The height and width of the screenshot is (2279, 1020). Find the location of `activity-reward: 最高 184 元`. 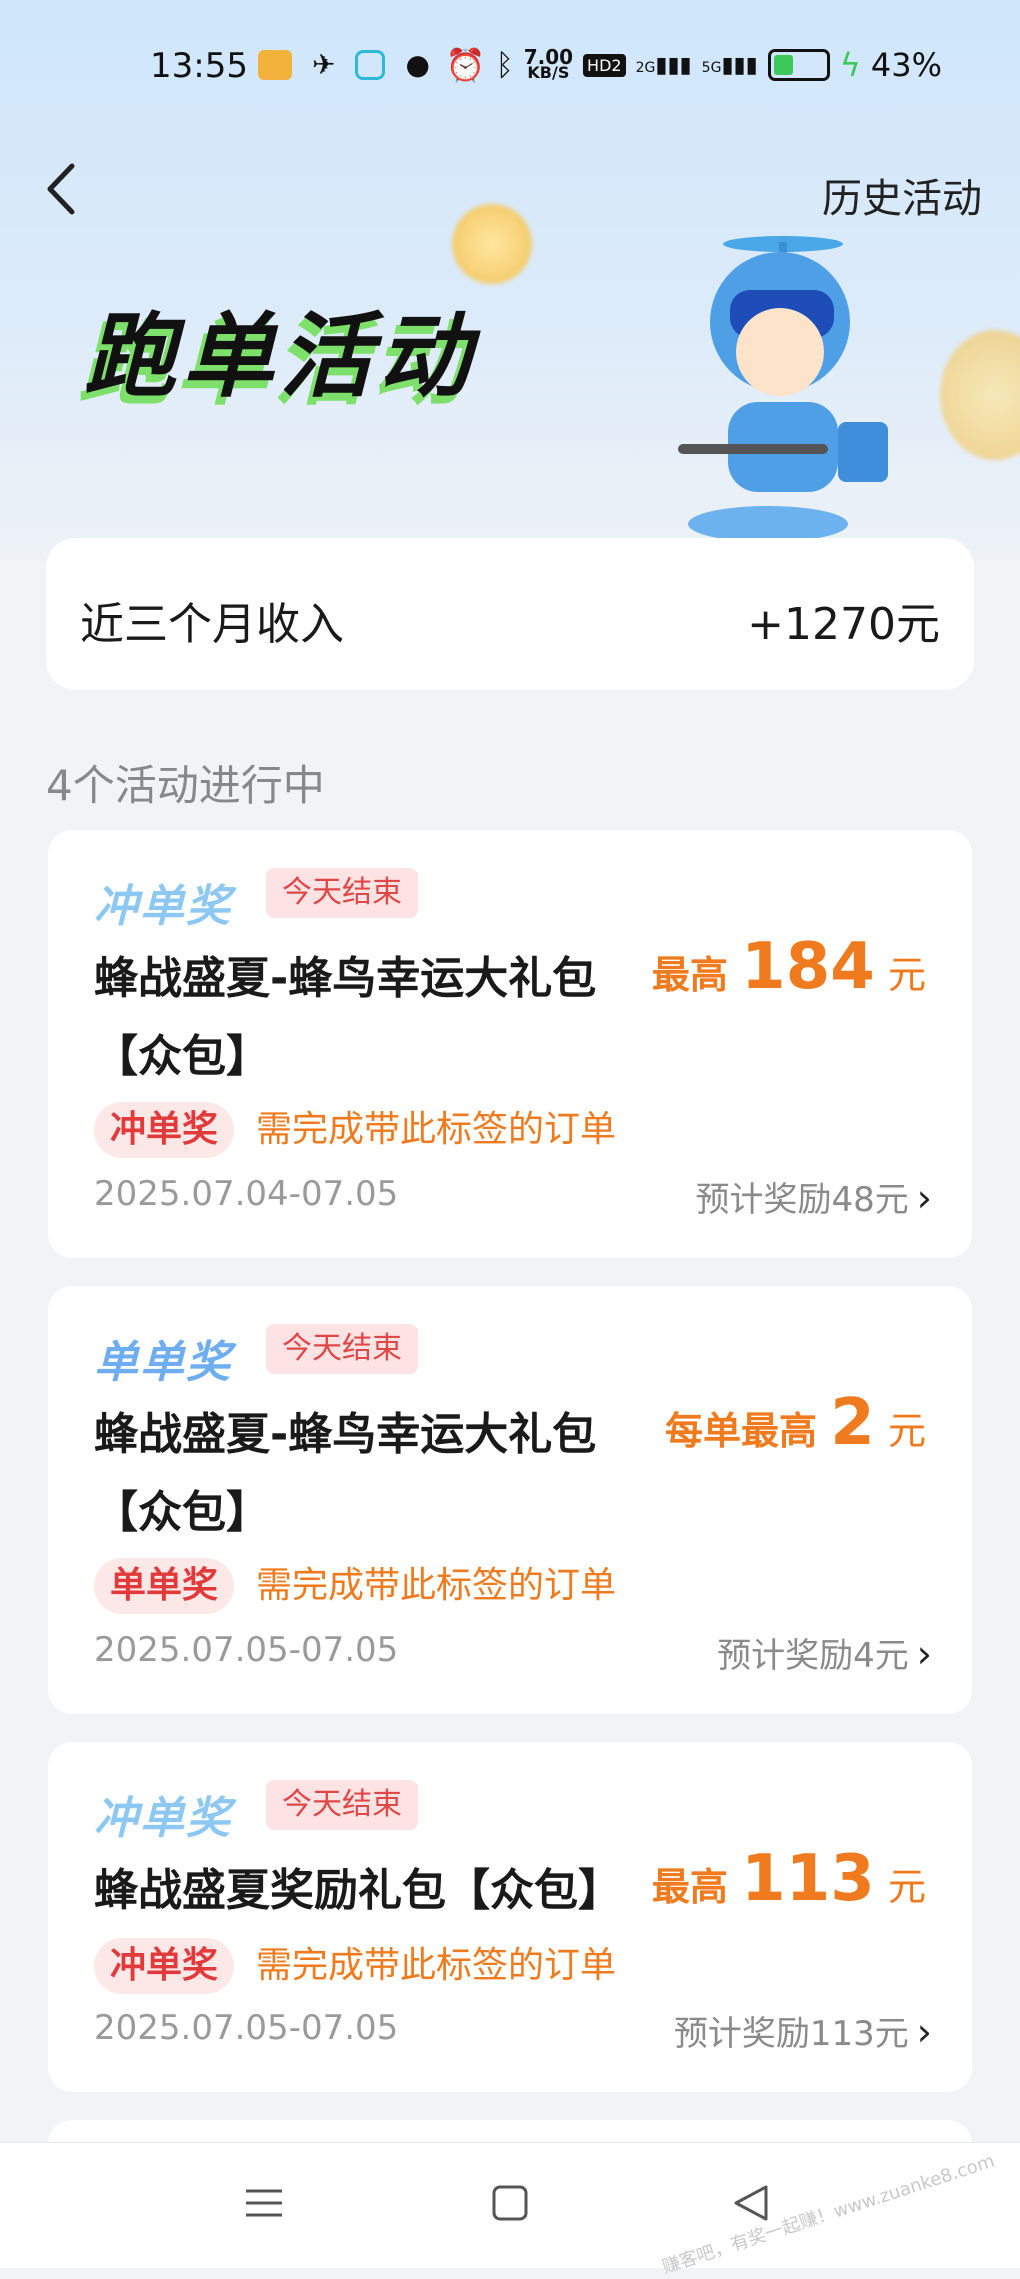

activity-reward: 最高 184 元 is located at coordinates (789, 967).